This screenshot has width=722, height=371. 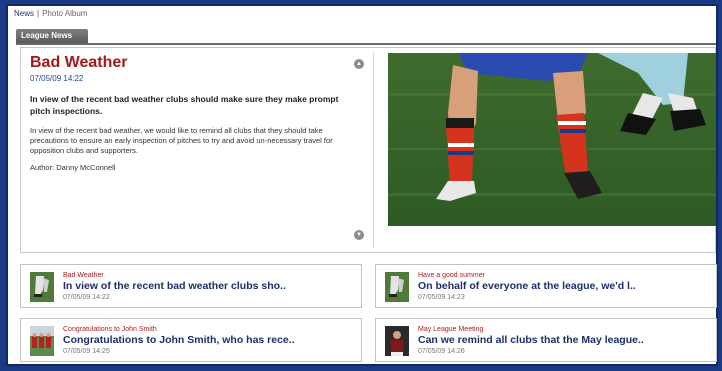 What do you see at coordinates (52, 36) in the screenshot?
I see `tab-league-news: League News` at bounding box center [52, 36].